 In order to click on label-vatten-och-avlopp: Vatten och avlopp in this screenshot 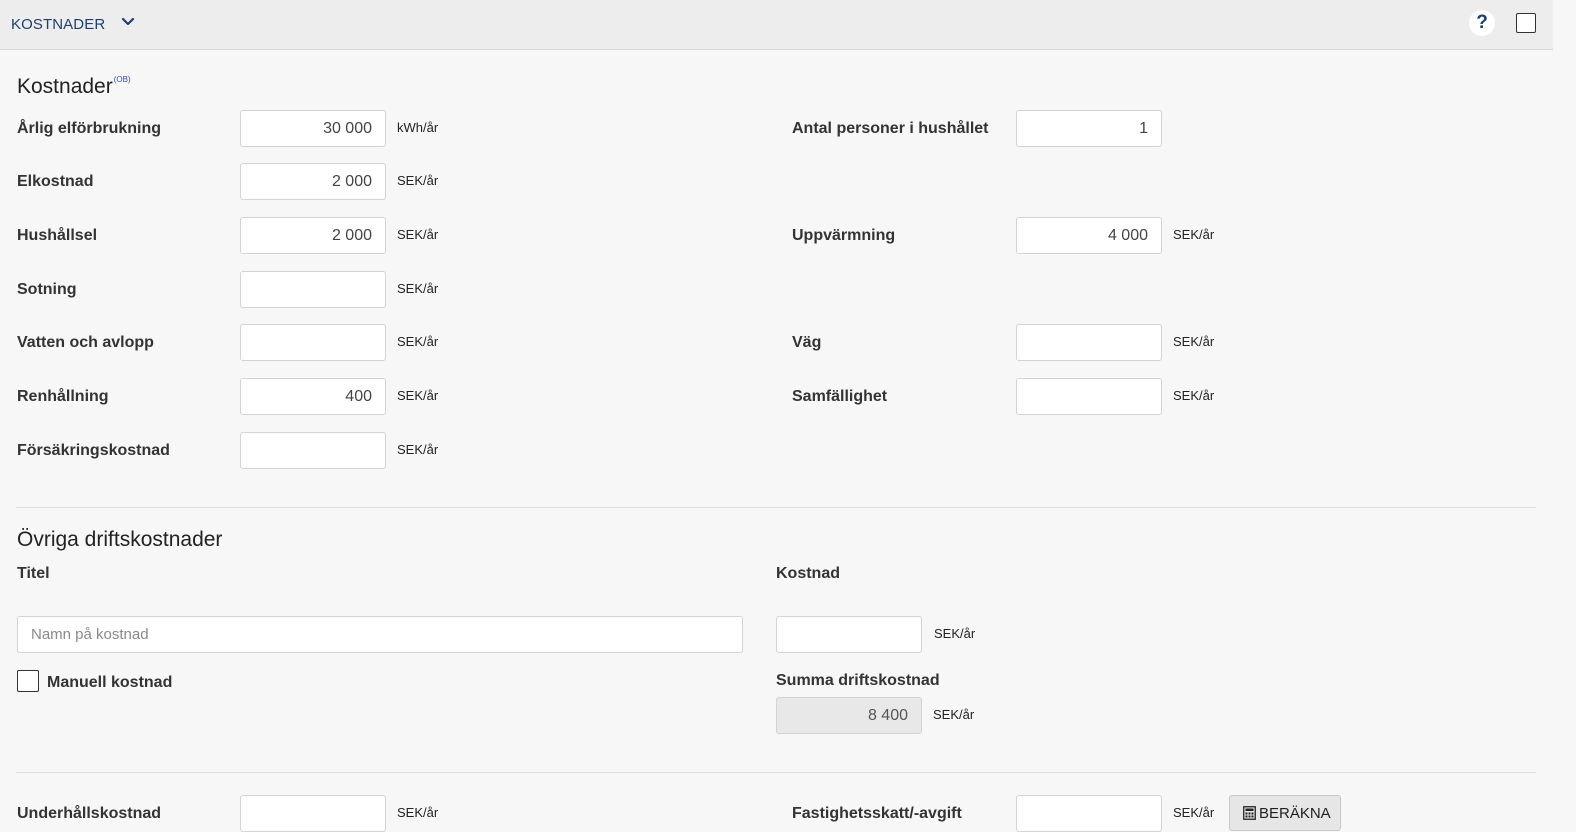, I will do `click(85, 342)`.